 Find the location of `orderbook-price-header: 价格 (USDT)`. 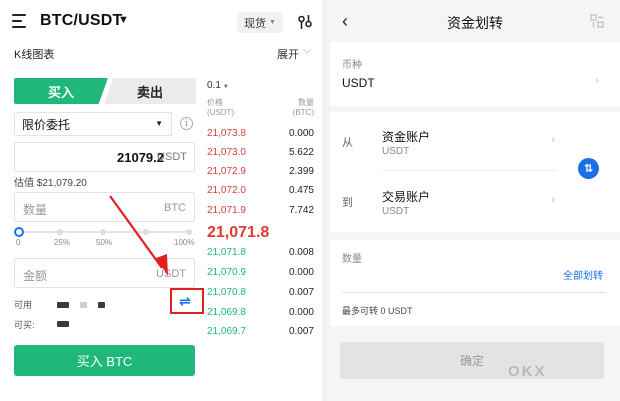

orderbook-price-header: 价格 (USDT) is located at coordinates (220, 108).